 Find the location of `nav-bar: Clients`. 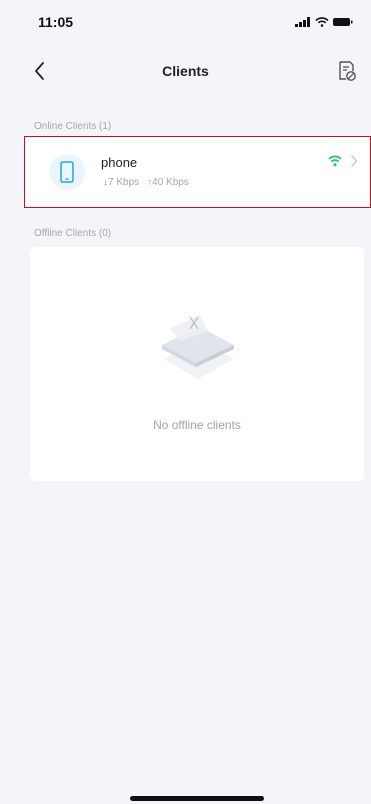

nav-bar: Clients is located at coordinates (185, 71).